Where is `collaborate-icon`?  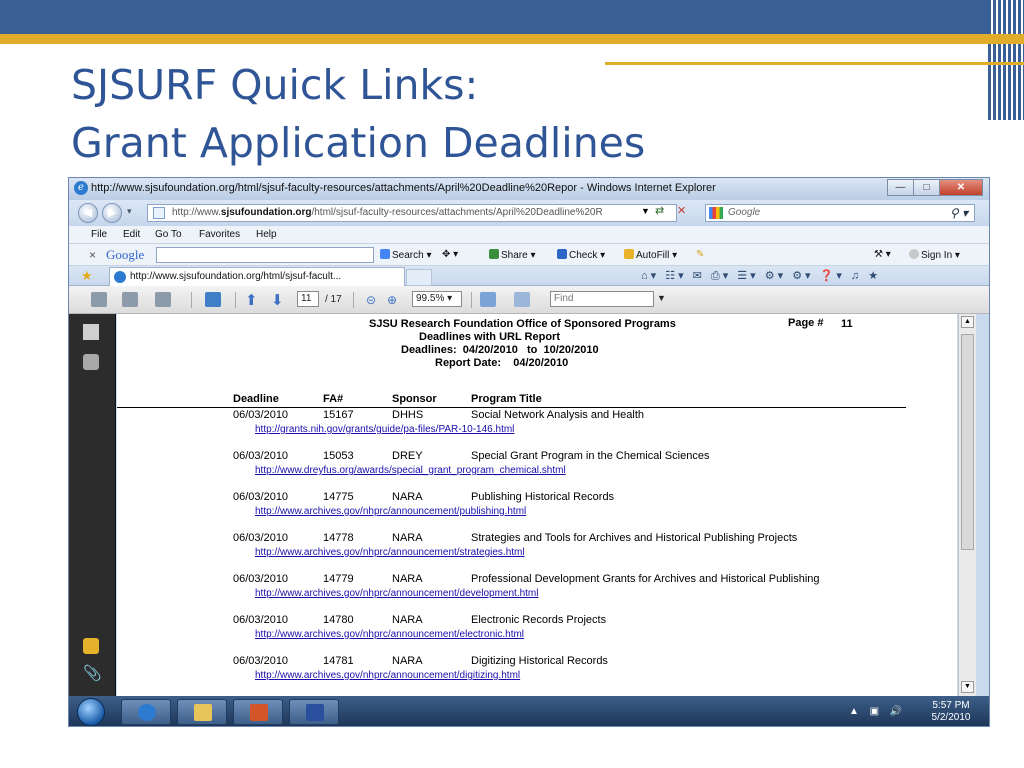
collaborate-icon is located at coordinates (213, 299).